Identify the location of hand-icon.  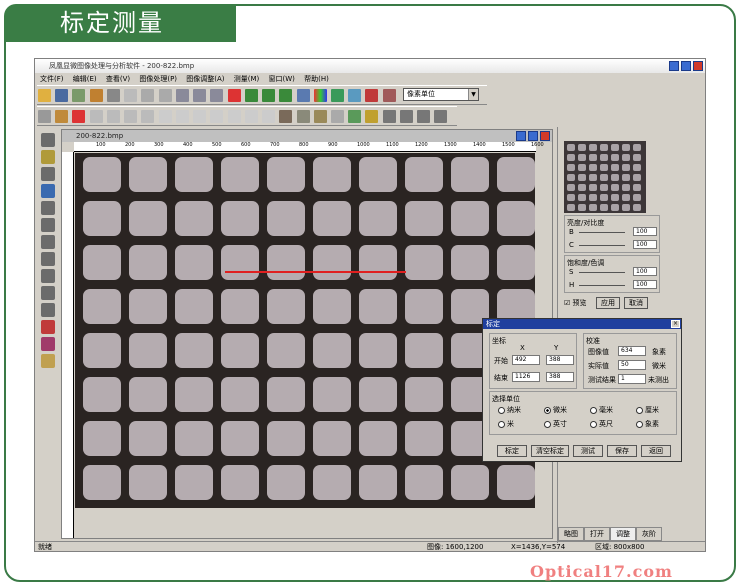
(62, 116).